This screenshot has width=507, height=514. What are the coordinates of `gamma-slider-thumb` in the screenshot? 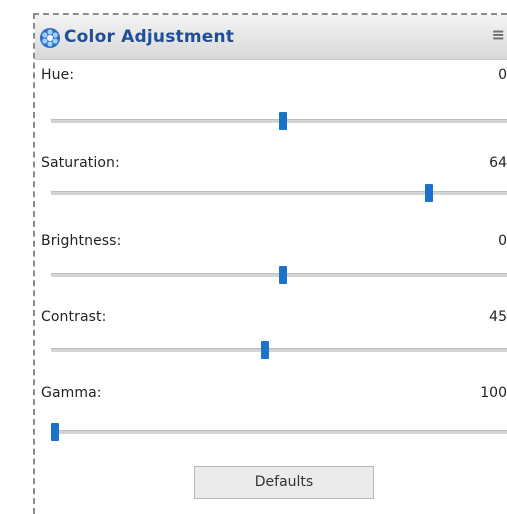 It's located at (55, 432).